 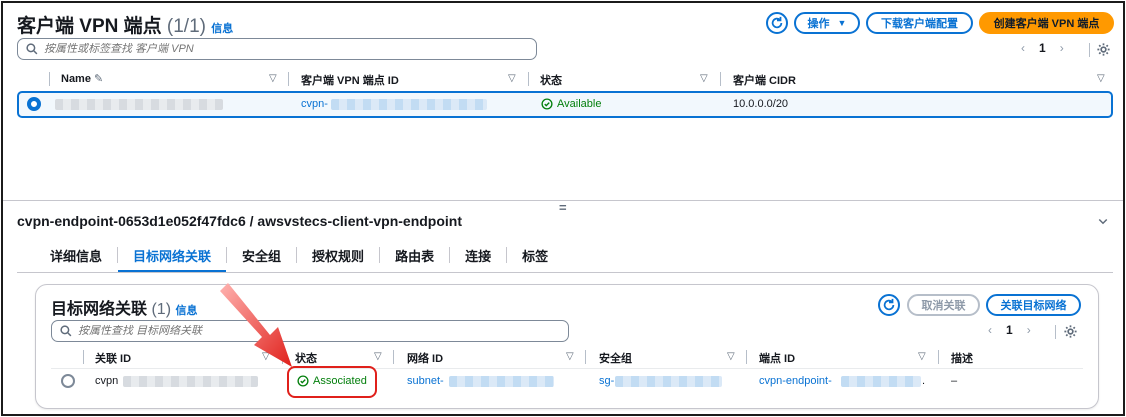 What do you see at coordinates (1103, 221) in the screenshot?
I see `chevron-down-icon` at bounding box center [1103, 221].